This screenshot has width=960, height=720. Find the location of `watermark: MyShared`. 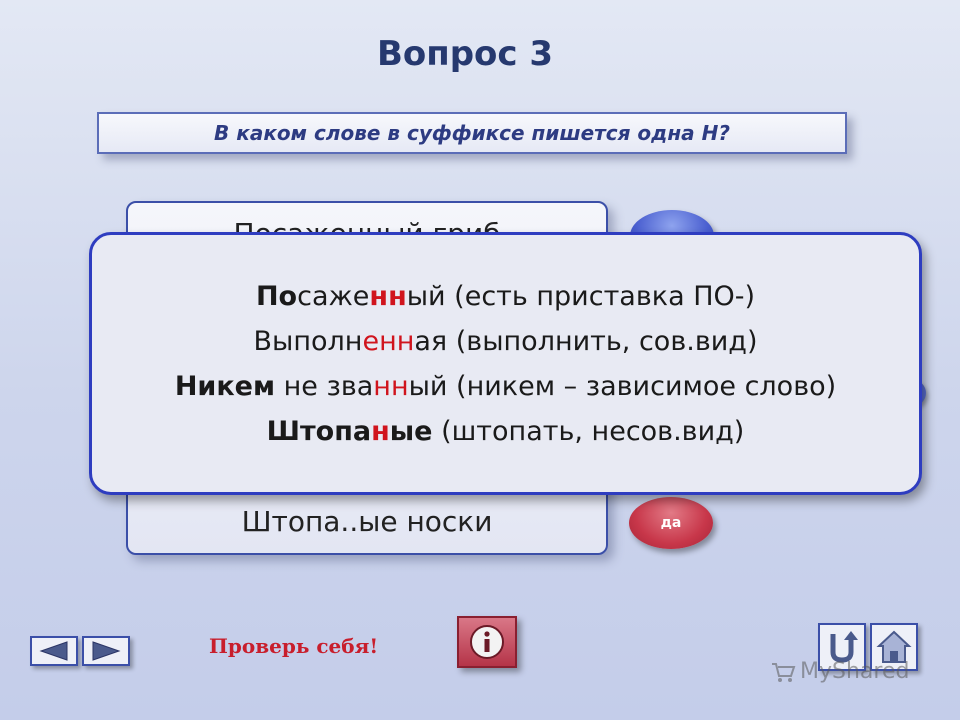

watermark: MyShared is located at coordinates (839, 671).